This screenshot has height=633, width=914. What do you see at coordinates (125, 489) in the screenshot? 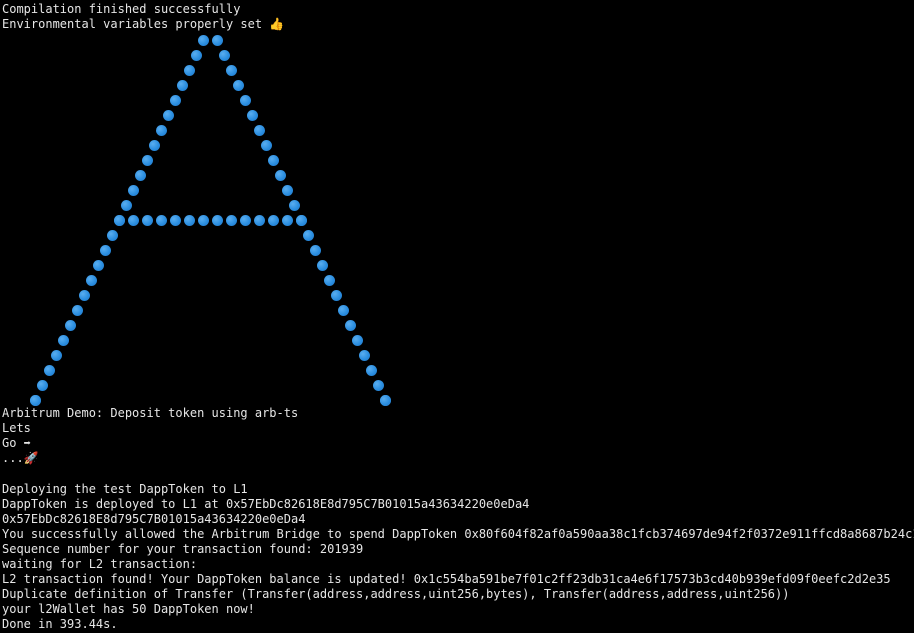
I see `output-line: Deploying the test DappToken to L1` at bounding box center [125, 489].